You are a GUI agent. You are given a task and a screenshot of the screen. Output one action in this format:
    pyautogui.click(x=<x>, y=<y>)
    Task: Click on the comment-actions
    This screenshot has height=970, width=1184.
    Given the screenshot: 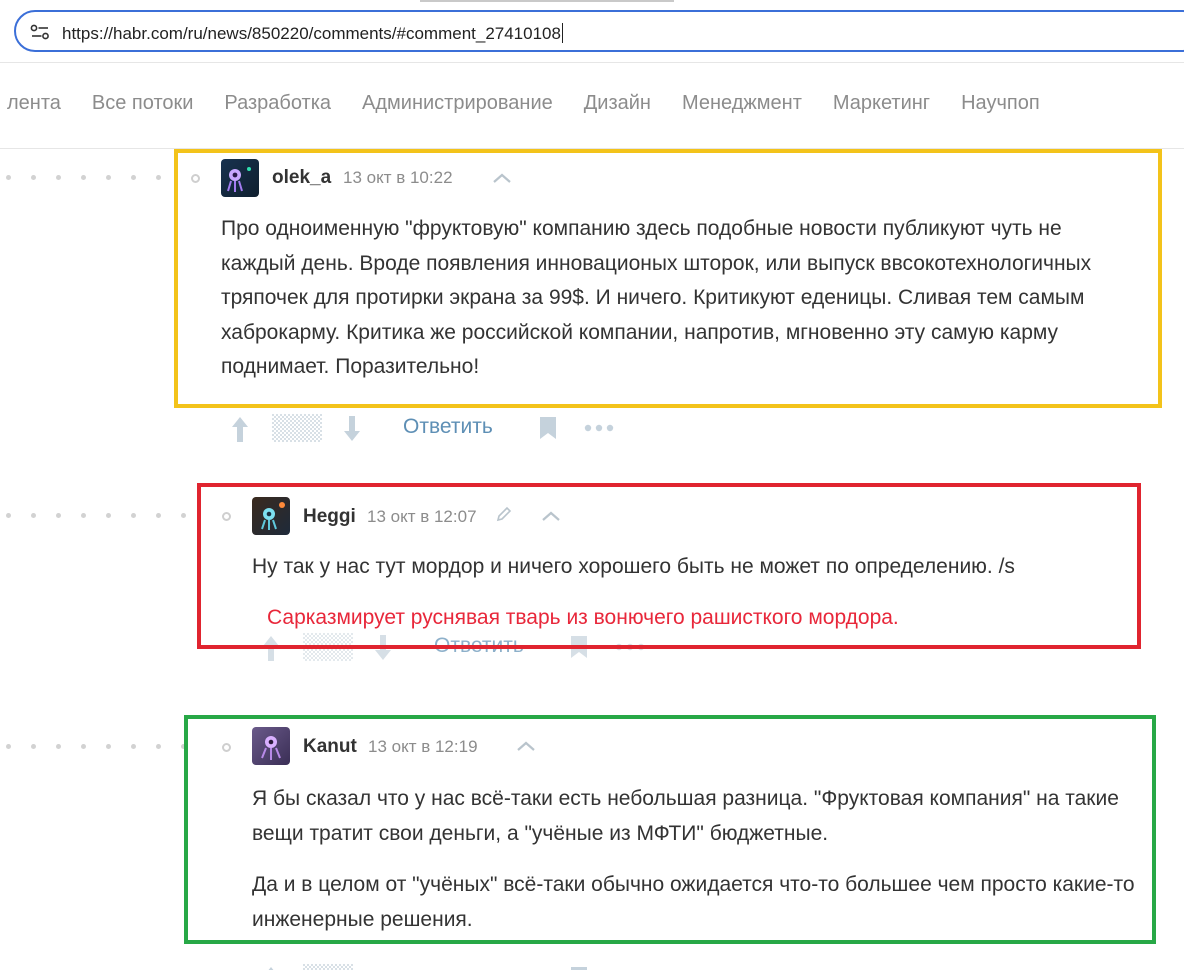 What is the action you would take?
    pyautogui.click(x=460, y=966)
    